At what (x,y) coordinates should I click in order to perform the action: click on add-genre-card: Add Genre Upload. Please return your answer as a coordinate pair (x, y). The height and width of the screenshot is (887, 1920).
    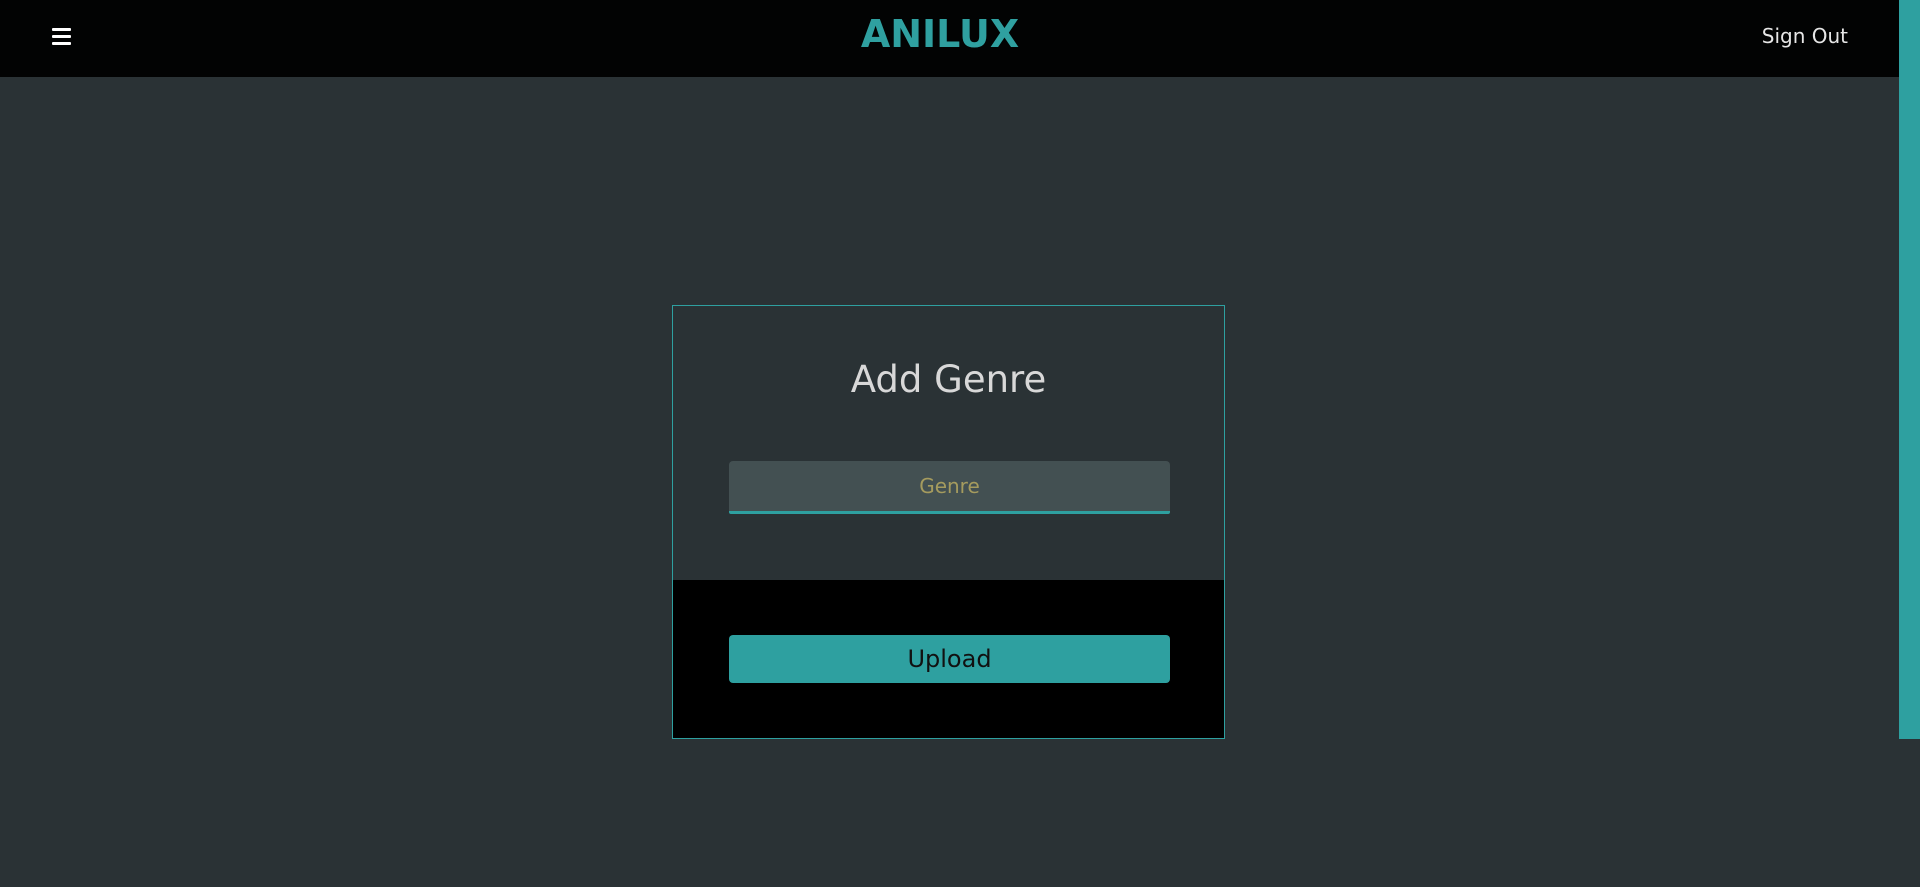
    Looking at the image, I should click on (948, 522).